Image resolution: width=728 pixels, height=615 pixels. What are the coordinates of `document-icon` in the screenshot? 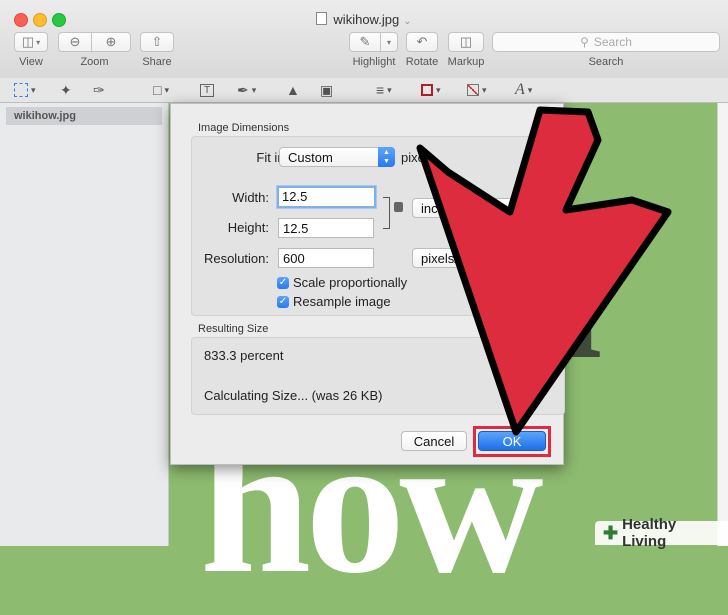 It's located at (322, 18).